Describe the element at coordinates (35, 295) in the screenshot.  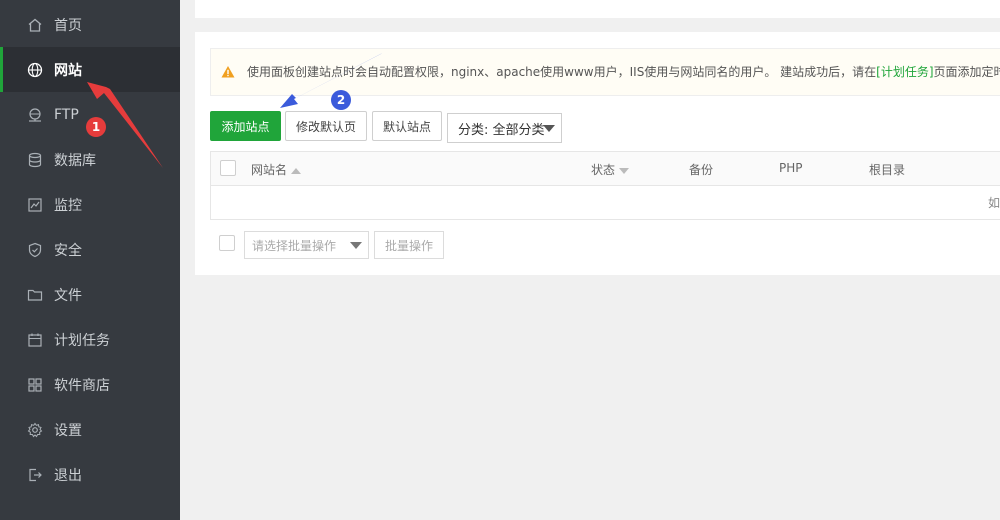
I see `folder-icon` at that location.